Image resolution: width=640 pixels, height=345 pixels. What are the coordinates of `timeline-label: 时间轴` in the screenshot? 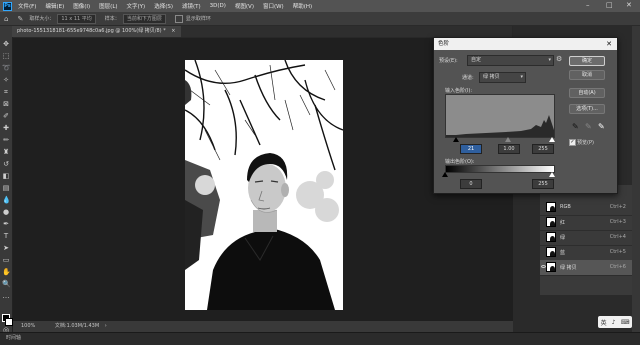 It's located at (13, 338).